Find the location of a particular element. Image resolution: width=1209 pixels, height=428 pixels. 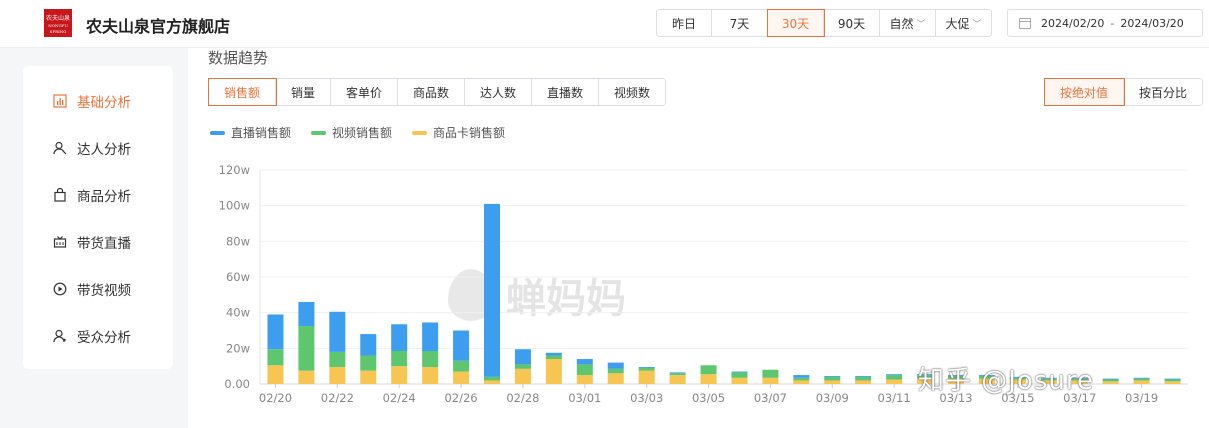

tab-label: 直播数 is located at coordinates (564, 92).